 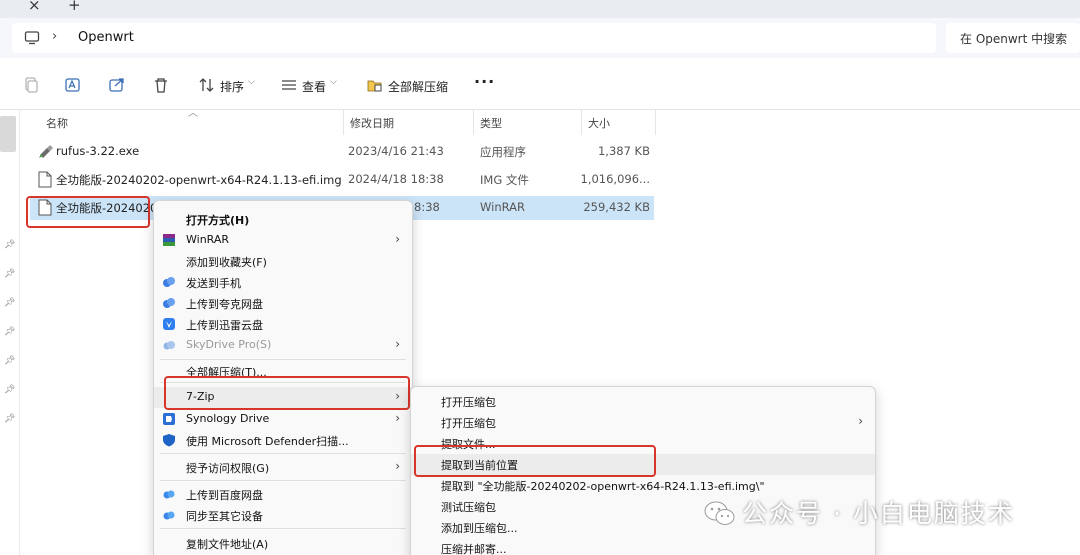 What do you see at coordinates (283, 261) in the screenshot?
I see `menu-item-add-favorites: 添加到收藏夹(F)` at bounding box center [283, 261].